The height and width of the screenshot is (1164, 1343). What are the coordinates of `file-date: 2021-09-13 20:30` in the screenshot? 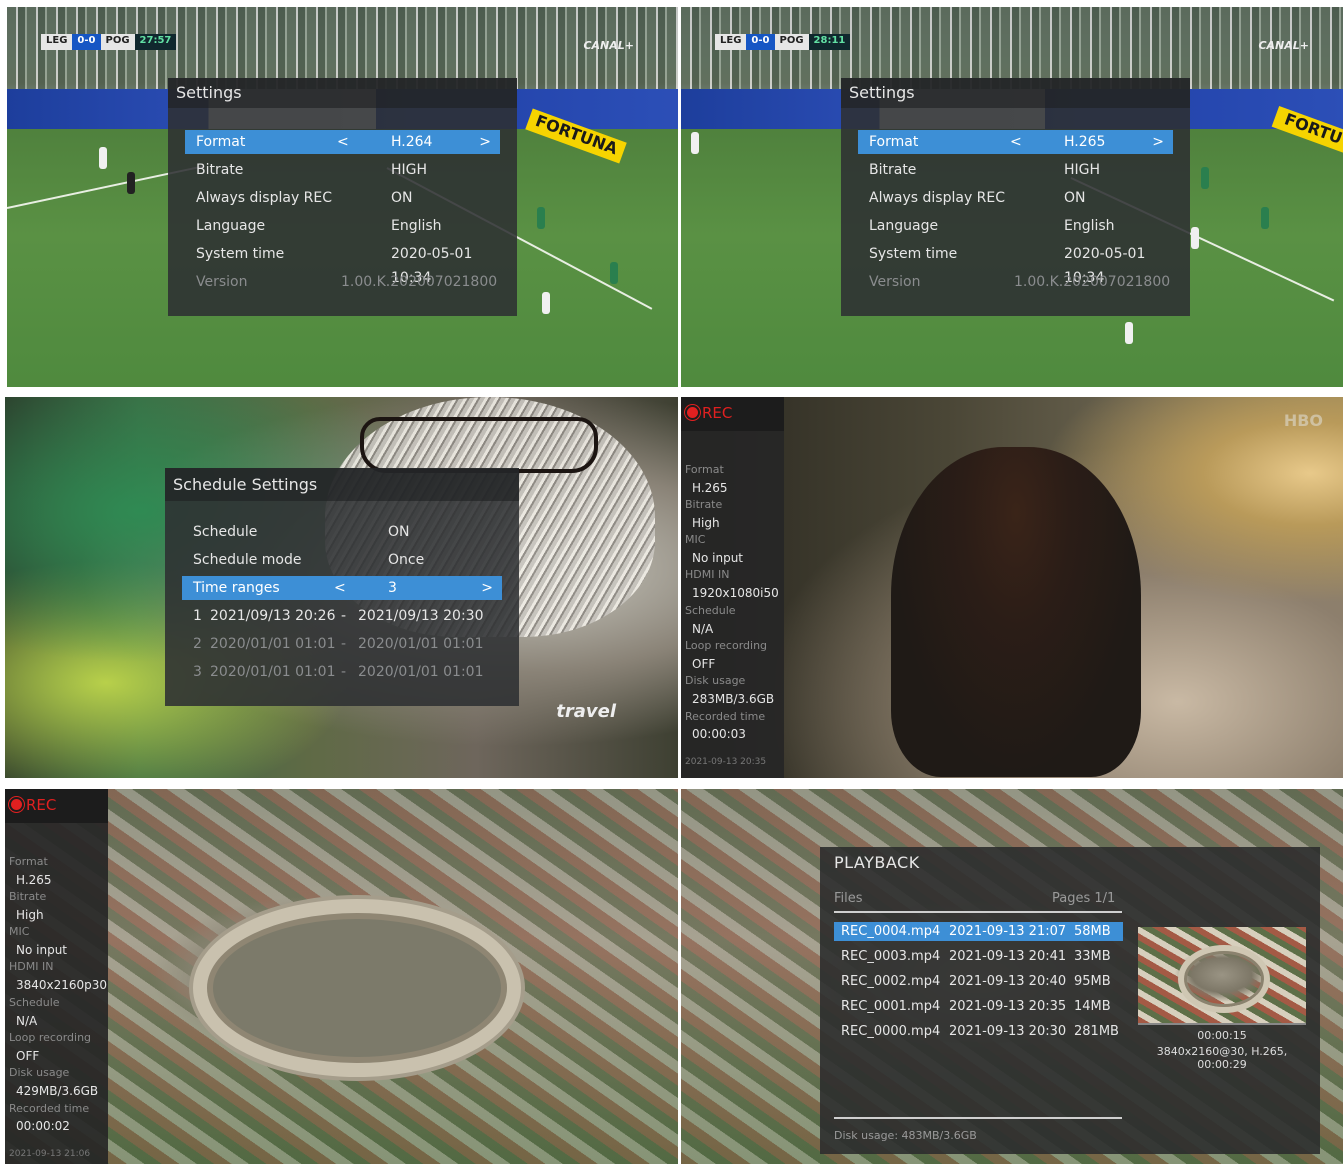 It's located at (1008, 1031).